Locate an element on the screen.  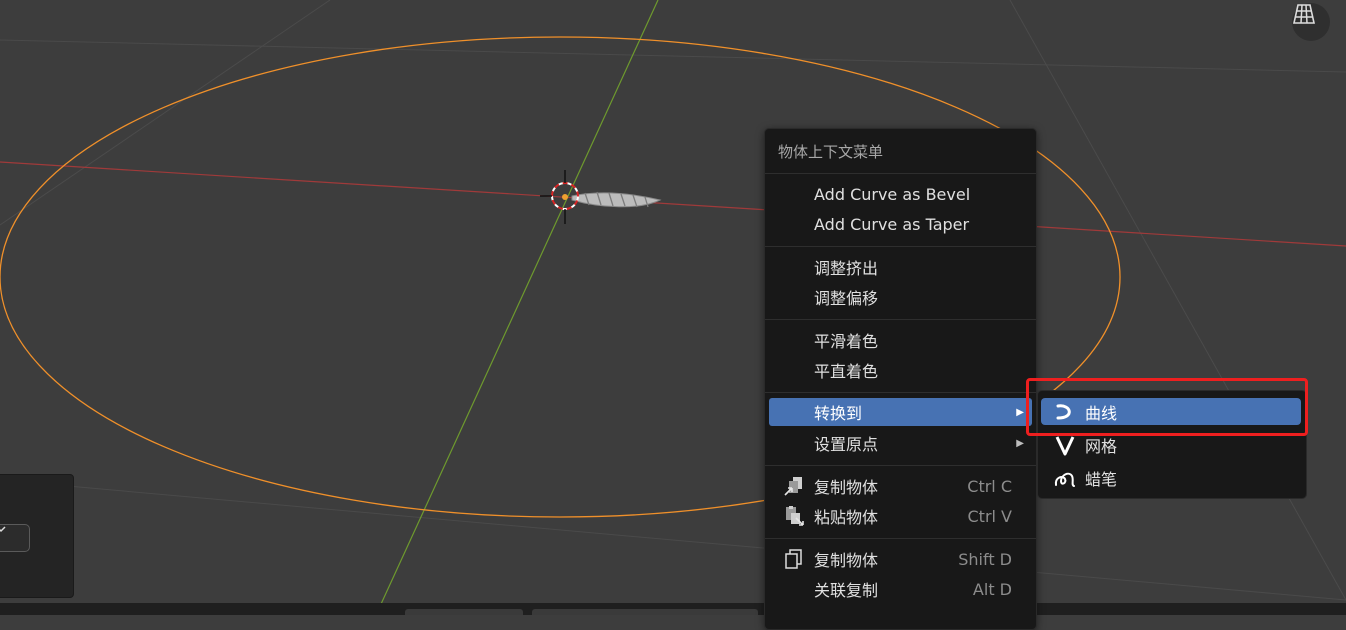
menu-item-shortcut: Alt D is located at coordinates (992, 589).